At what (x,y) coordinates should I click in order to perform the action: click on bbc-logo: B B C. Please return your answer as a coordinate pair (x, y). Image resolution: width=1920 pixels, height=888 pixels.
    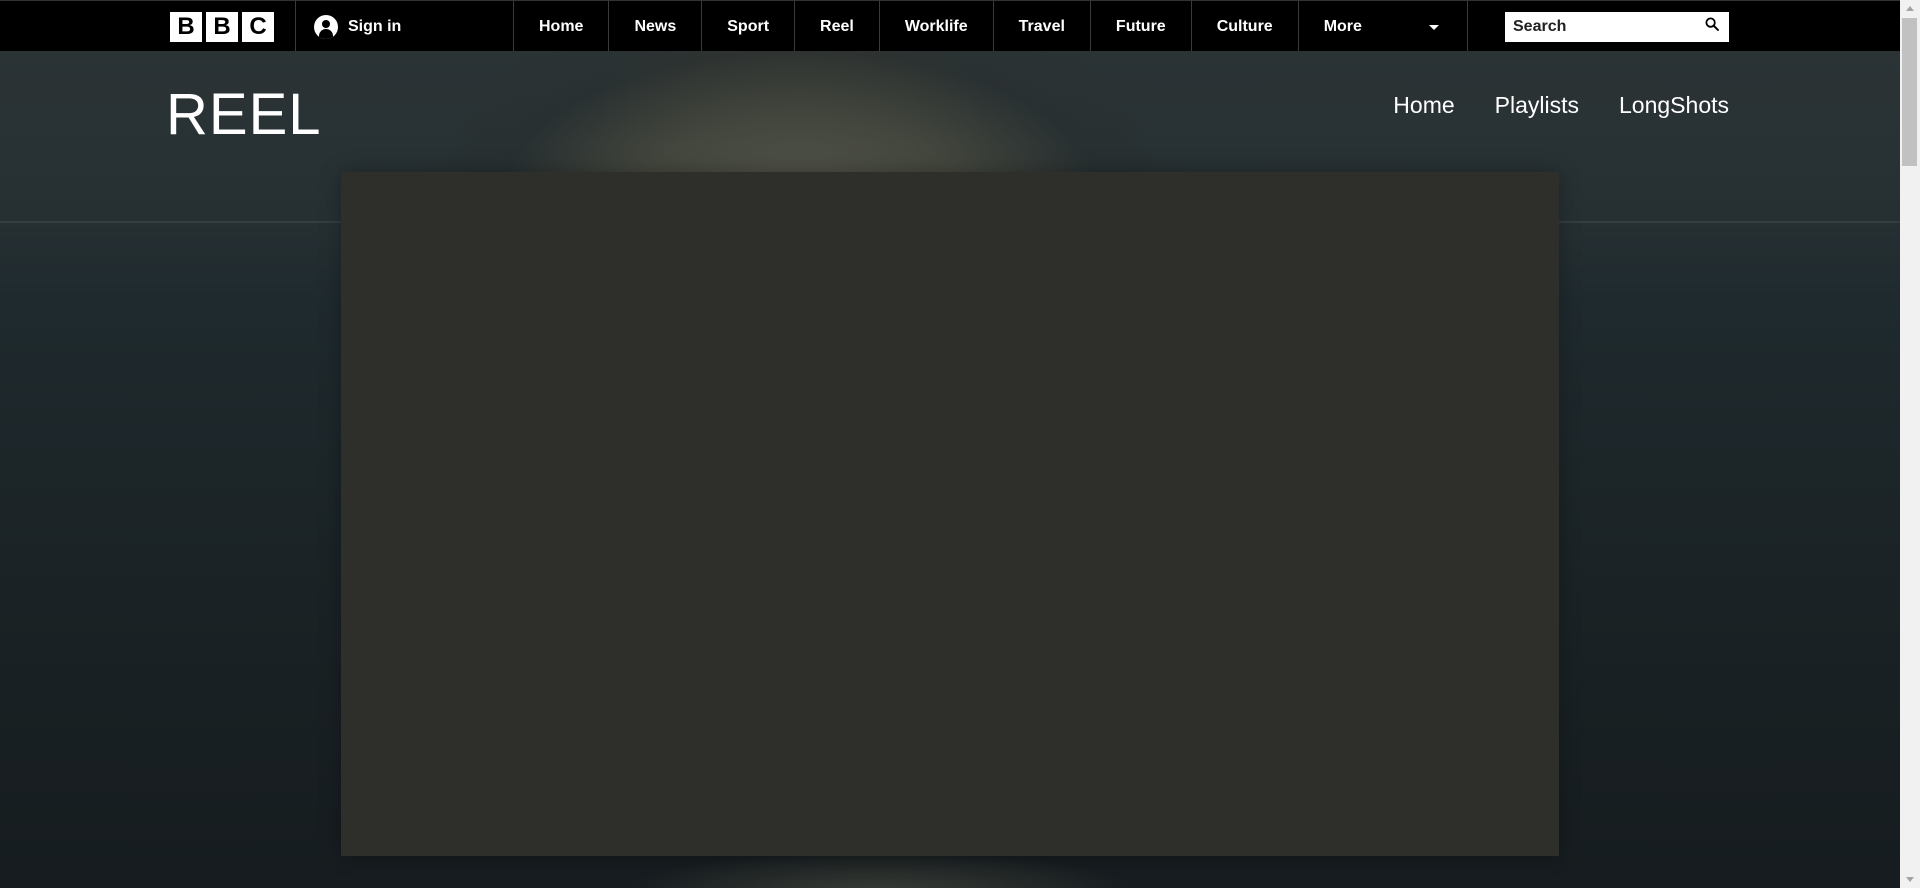
    Looking at the image, I should click on (222, 27).